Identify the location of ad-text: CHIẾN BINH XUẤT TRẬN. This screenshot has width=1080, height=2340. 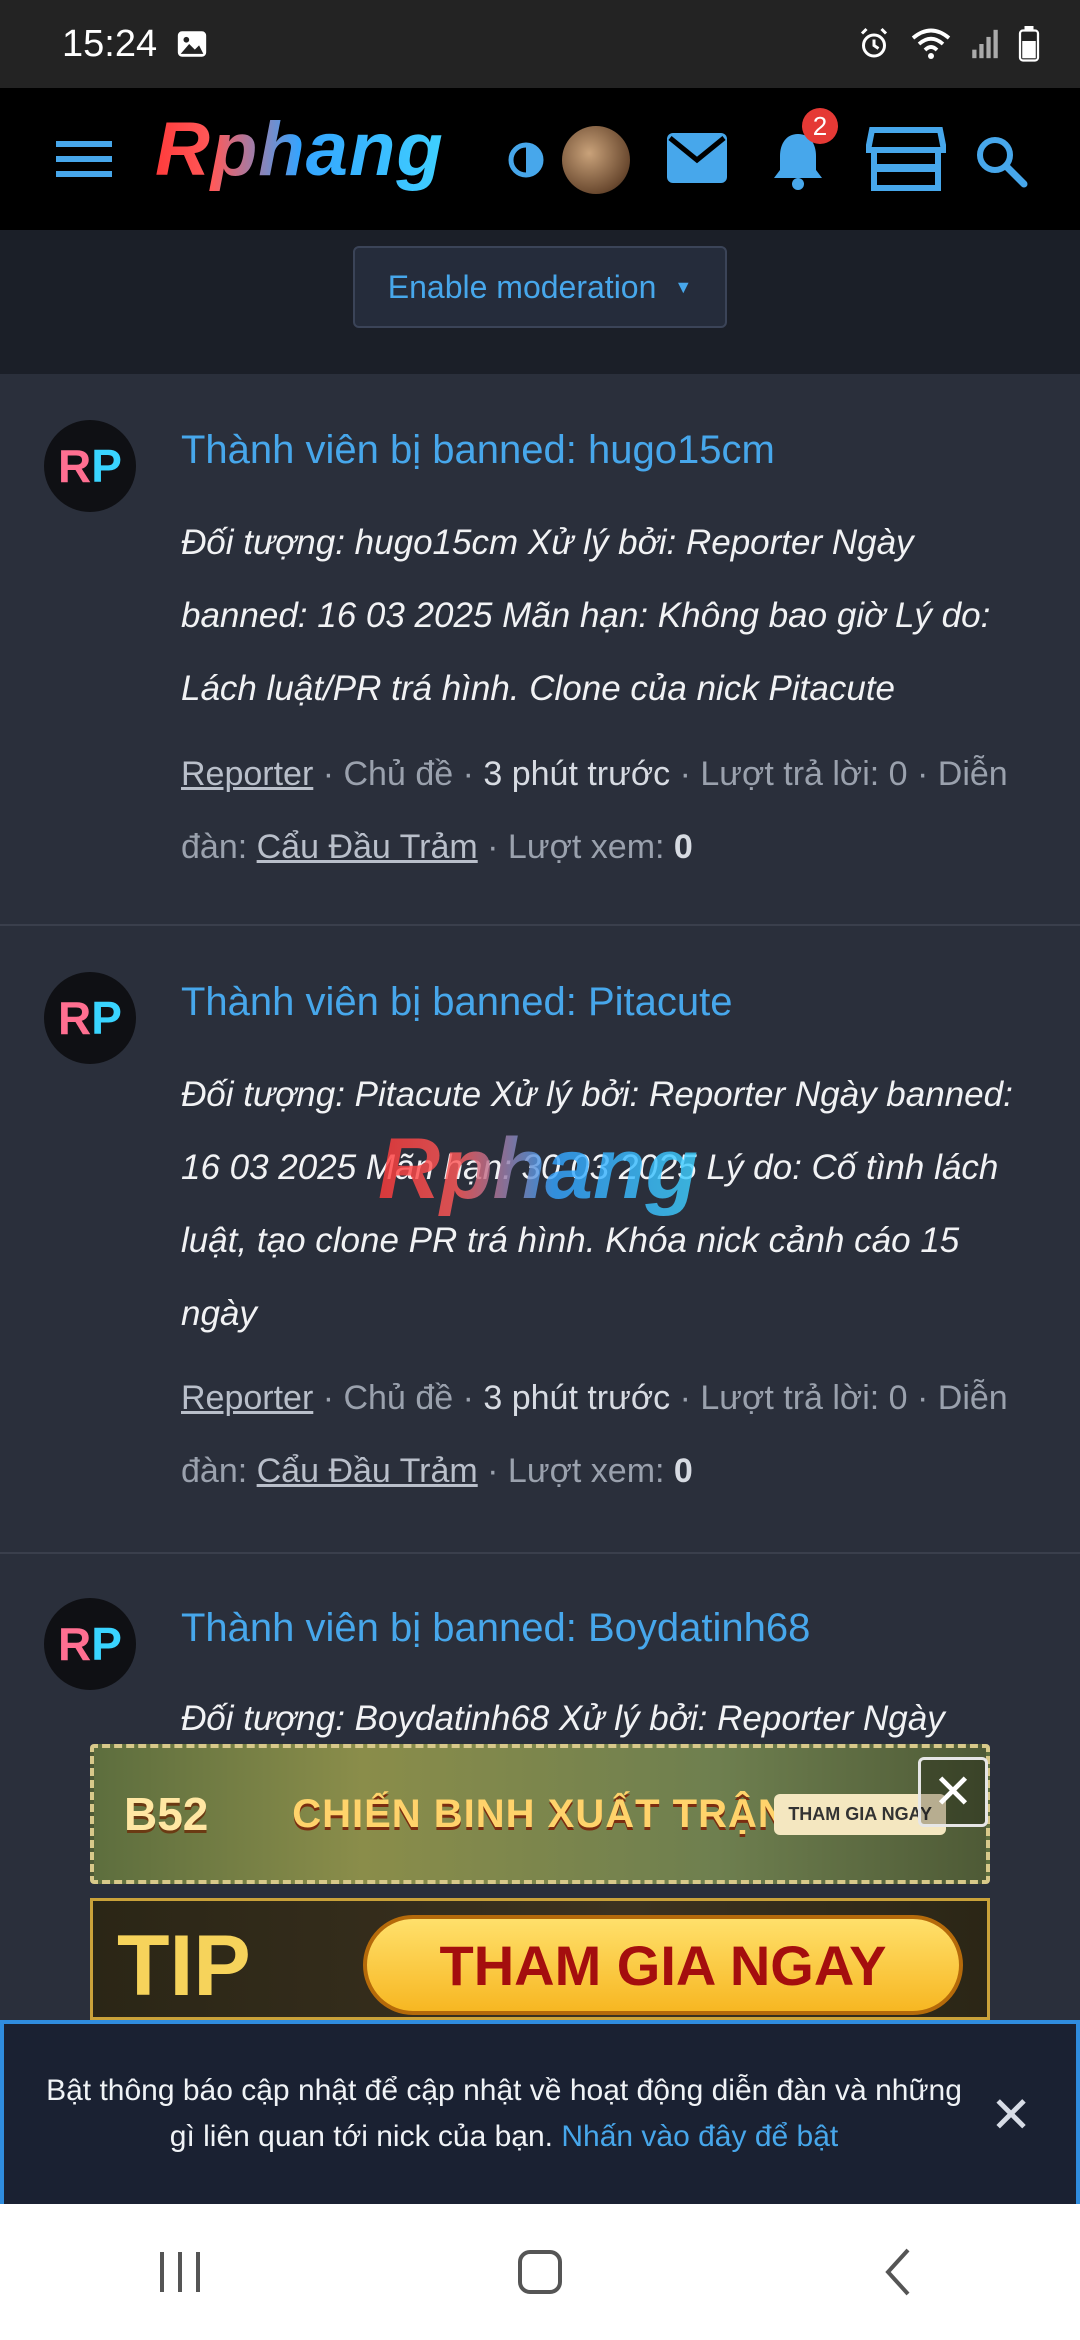
(540, 1813).